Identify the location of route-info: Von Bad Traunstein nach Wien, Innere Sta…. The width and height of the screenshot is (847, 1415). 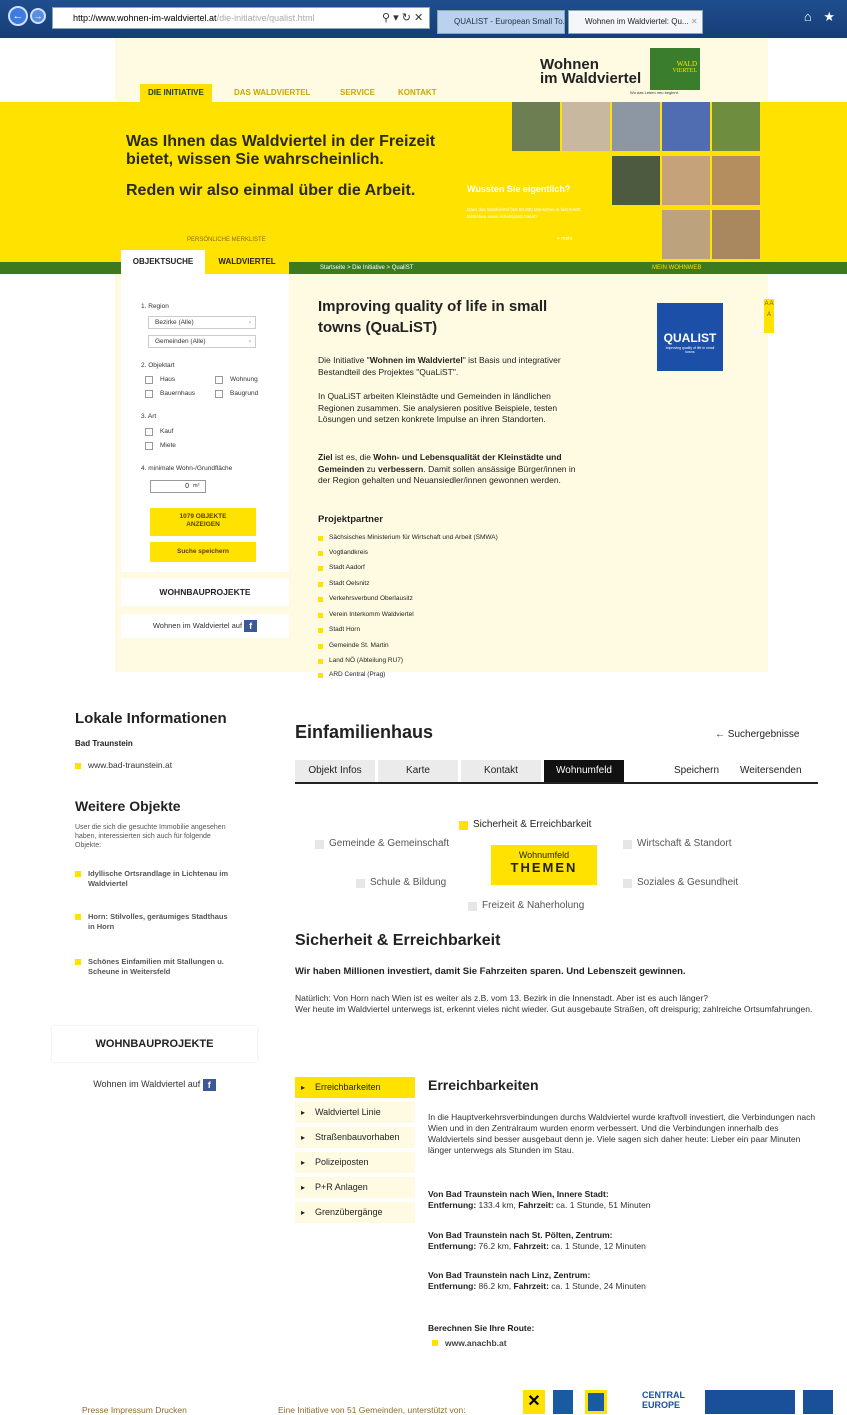
(624, 1200).